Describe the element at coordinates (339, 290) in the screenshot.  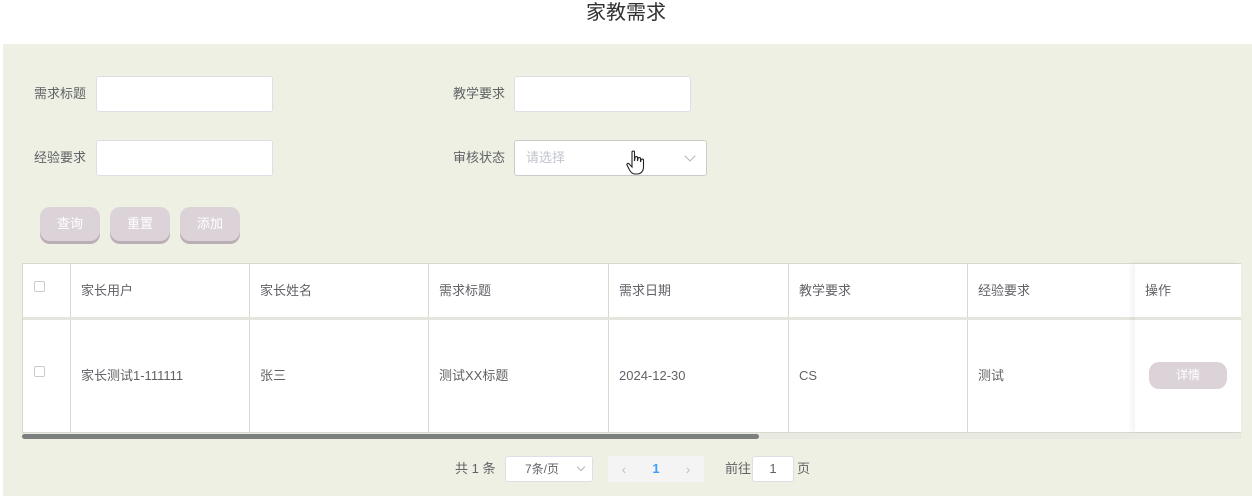
I see `table-header-cell: 家长姓名` at that location.